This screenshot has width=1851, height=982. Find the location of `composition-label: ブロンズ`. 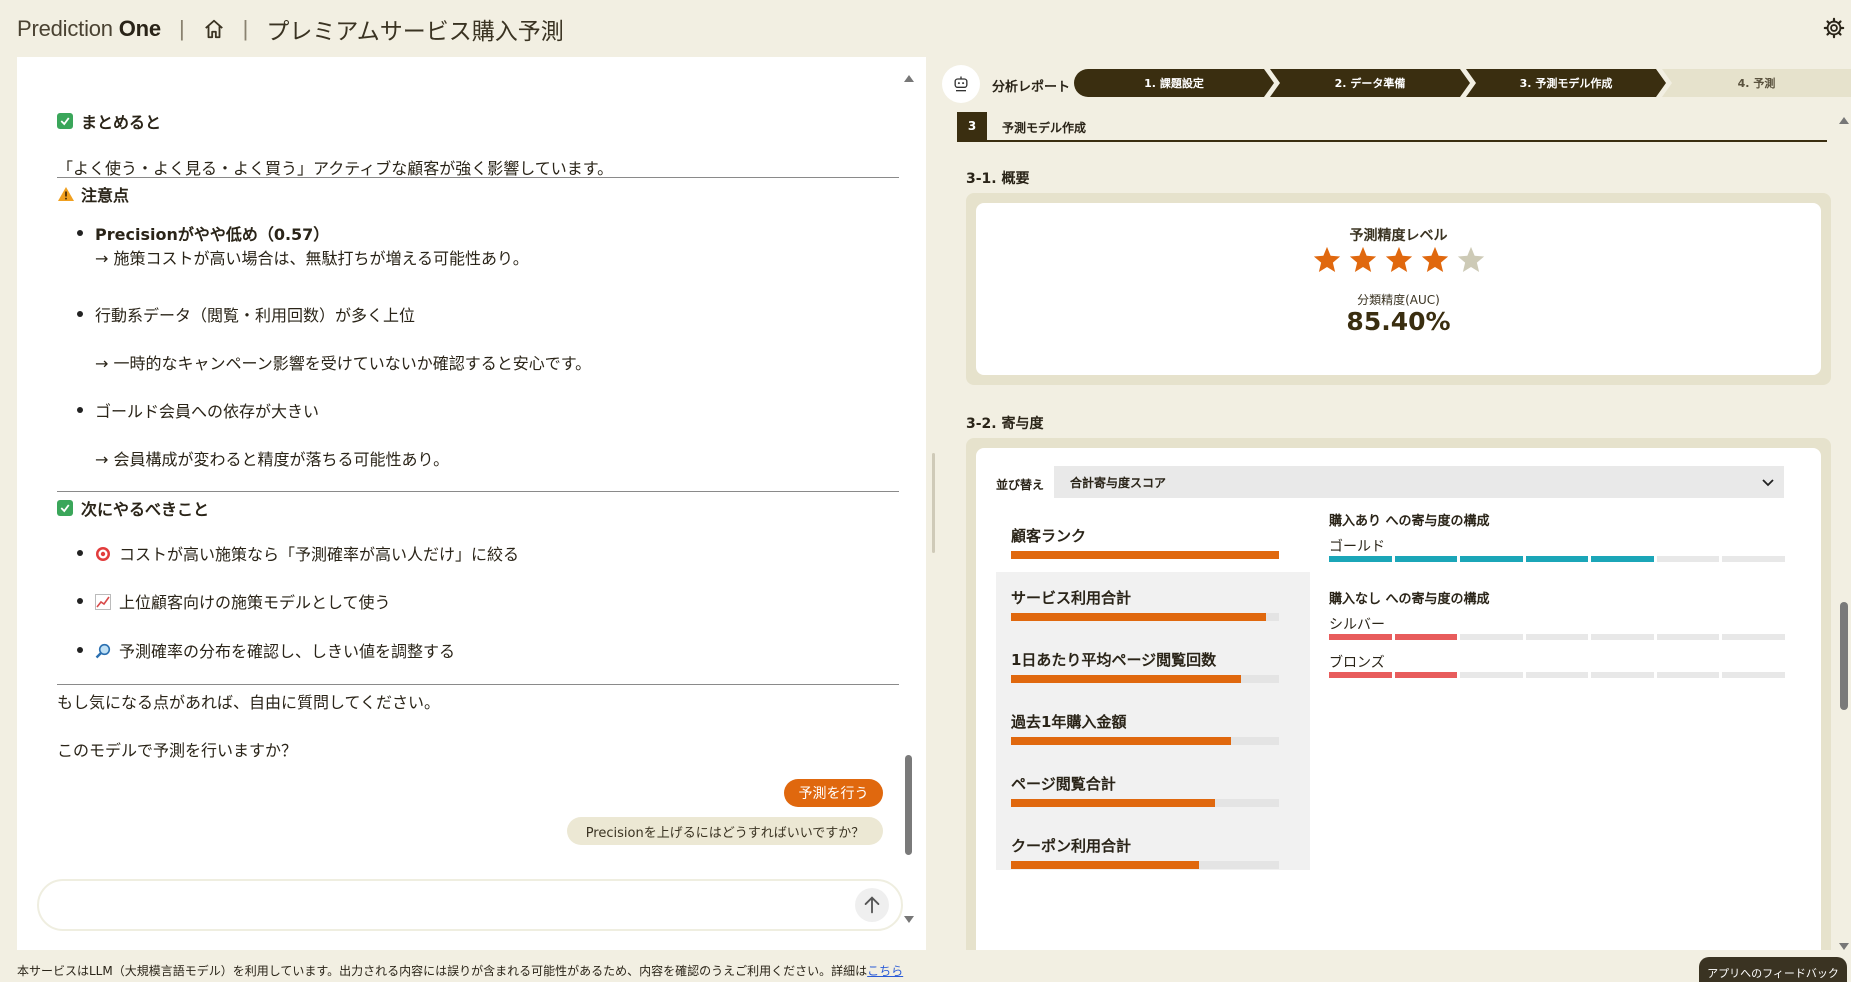

composition-label: ブロンズ is located at coordinates (1357, 663).